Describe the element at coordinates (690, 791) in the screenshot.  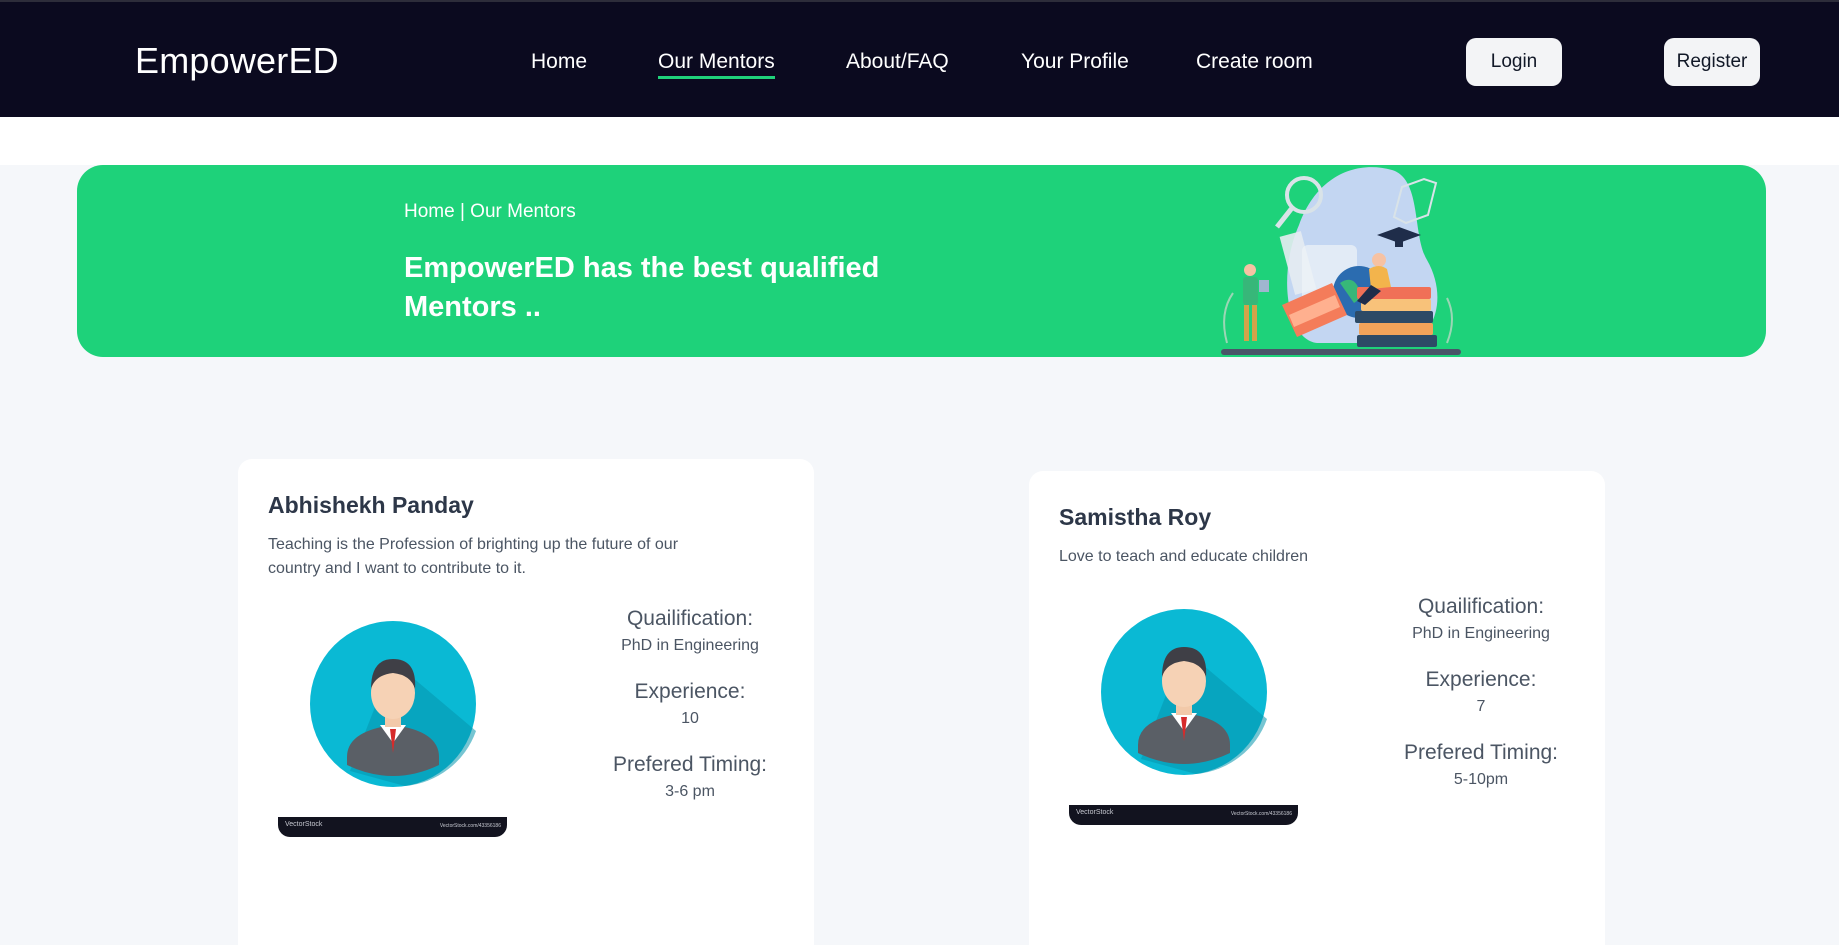
I see `timing-value: 3-6 pm` at that location.